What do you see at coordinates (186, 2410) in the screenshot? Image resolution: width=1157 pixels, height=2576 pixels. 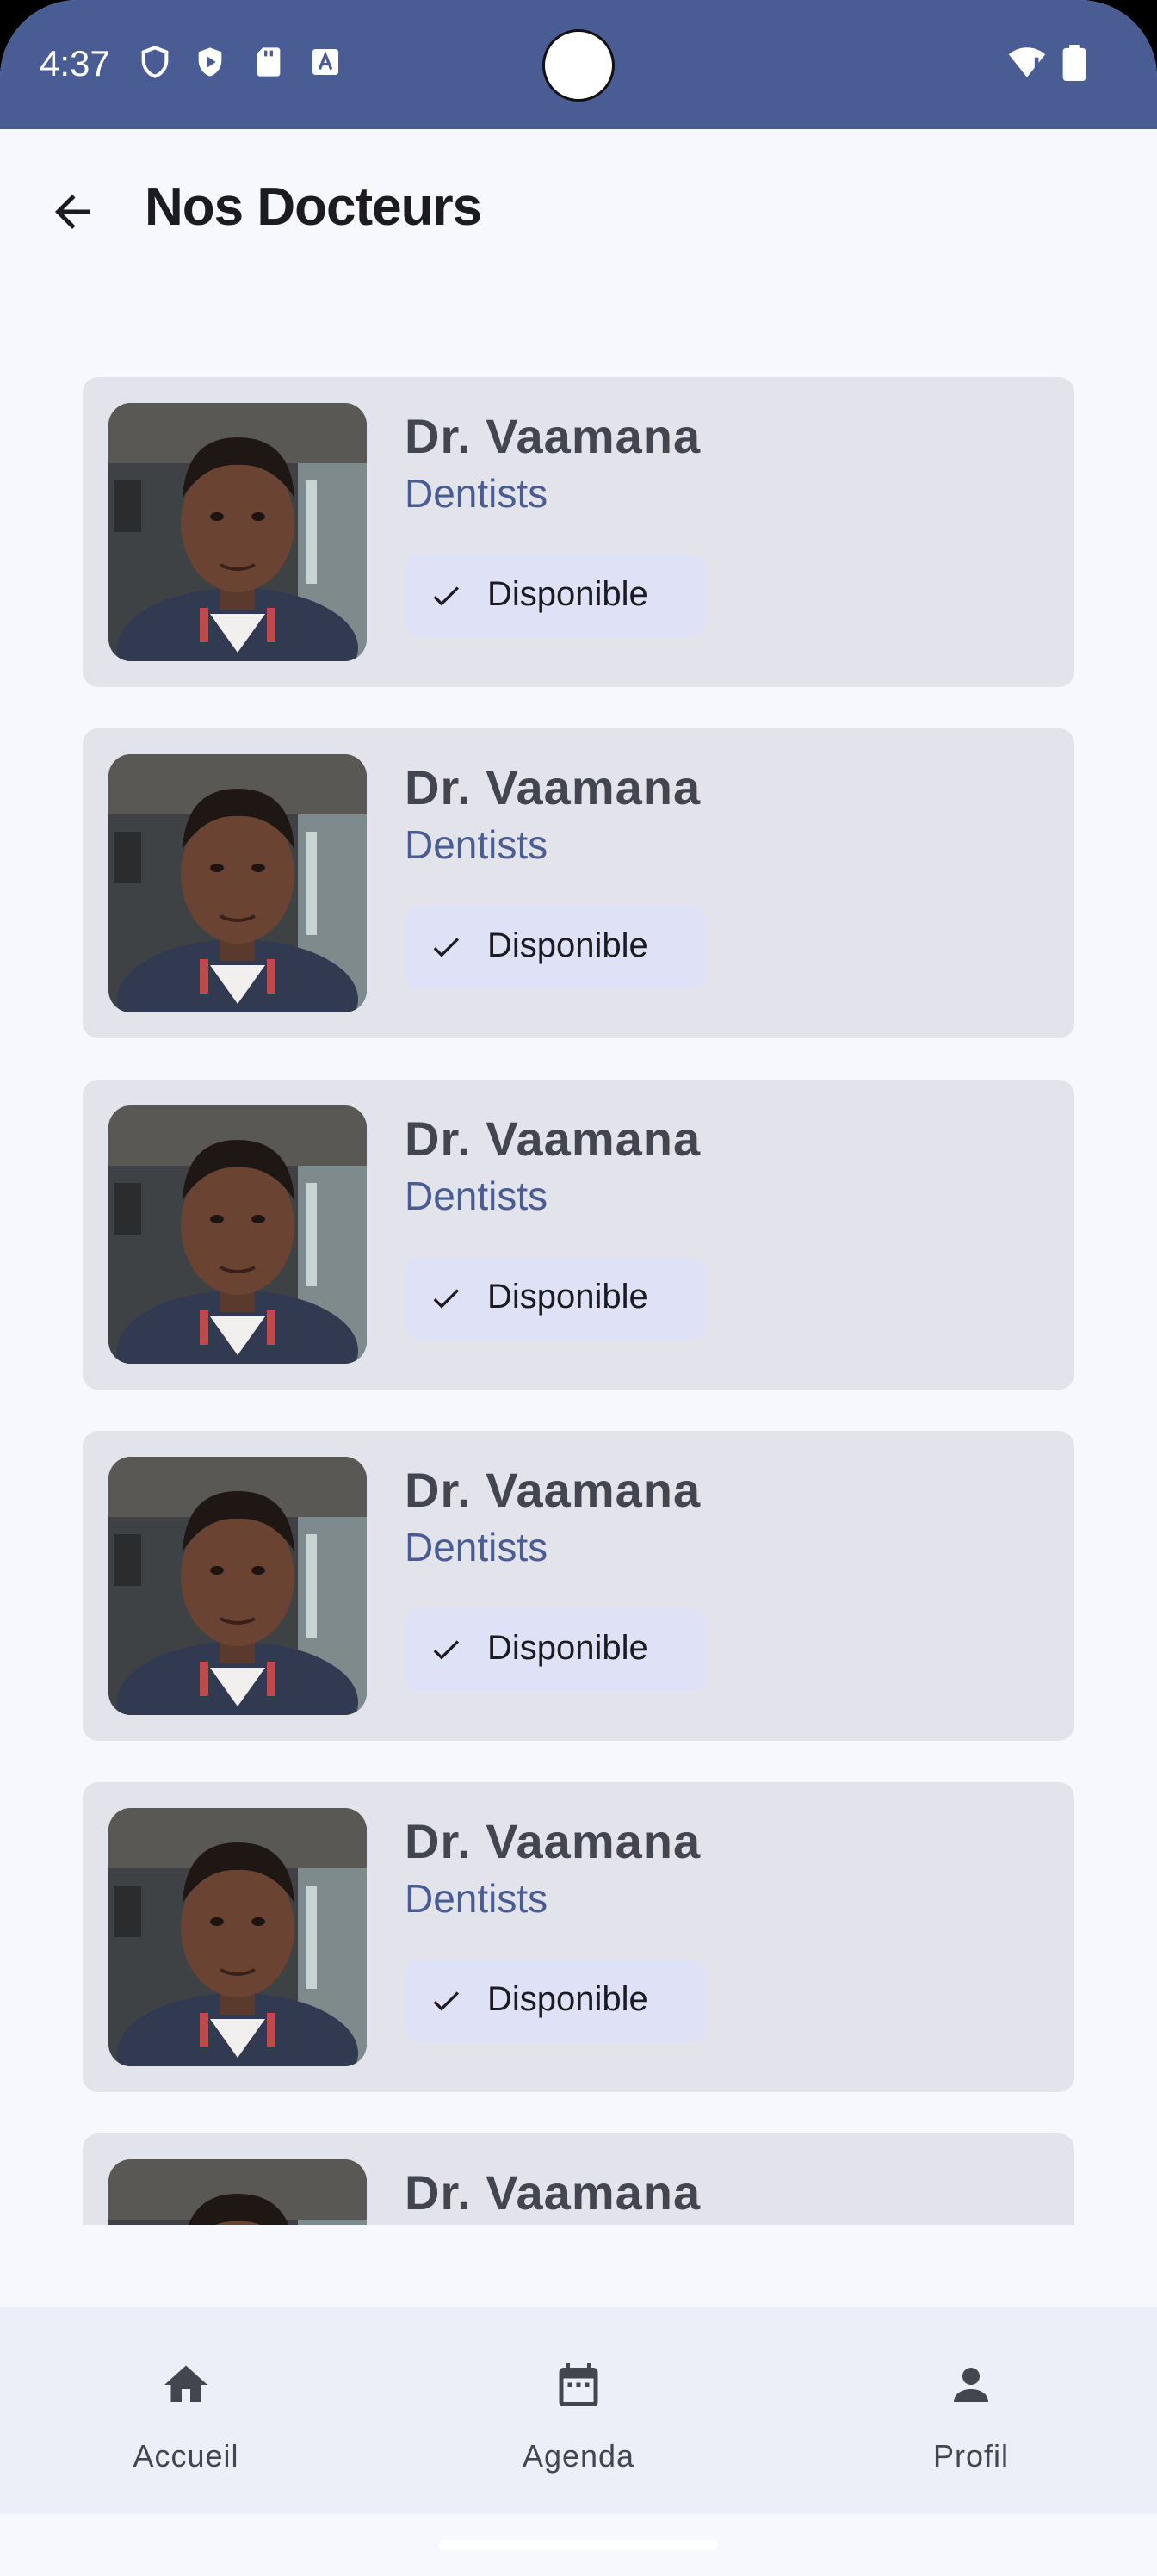 I see `nav-item-accueil: Accueil` at bounding box center [186, 2410].